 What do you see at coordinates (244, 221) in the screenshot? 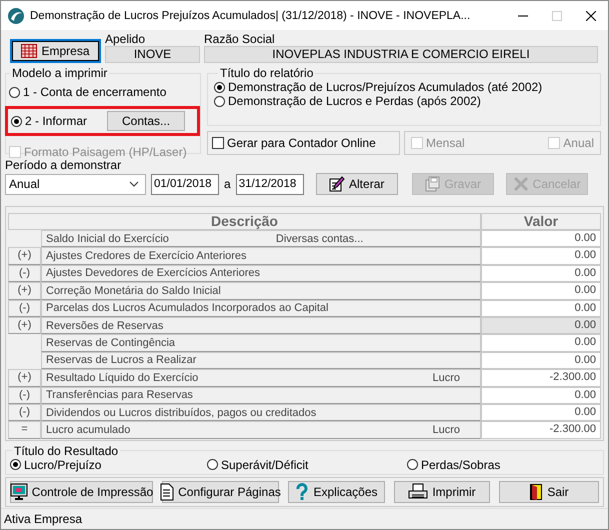
I see `column-header: Descrição` at bounding box center [244, 221].